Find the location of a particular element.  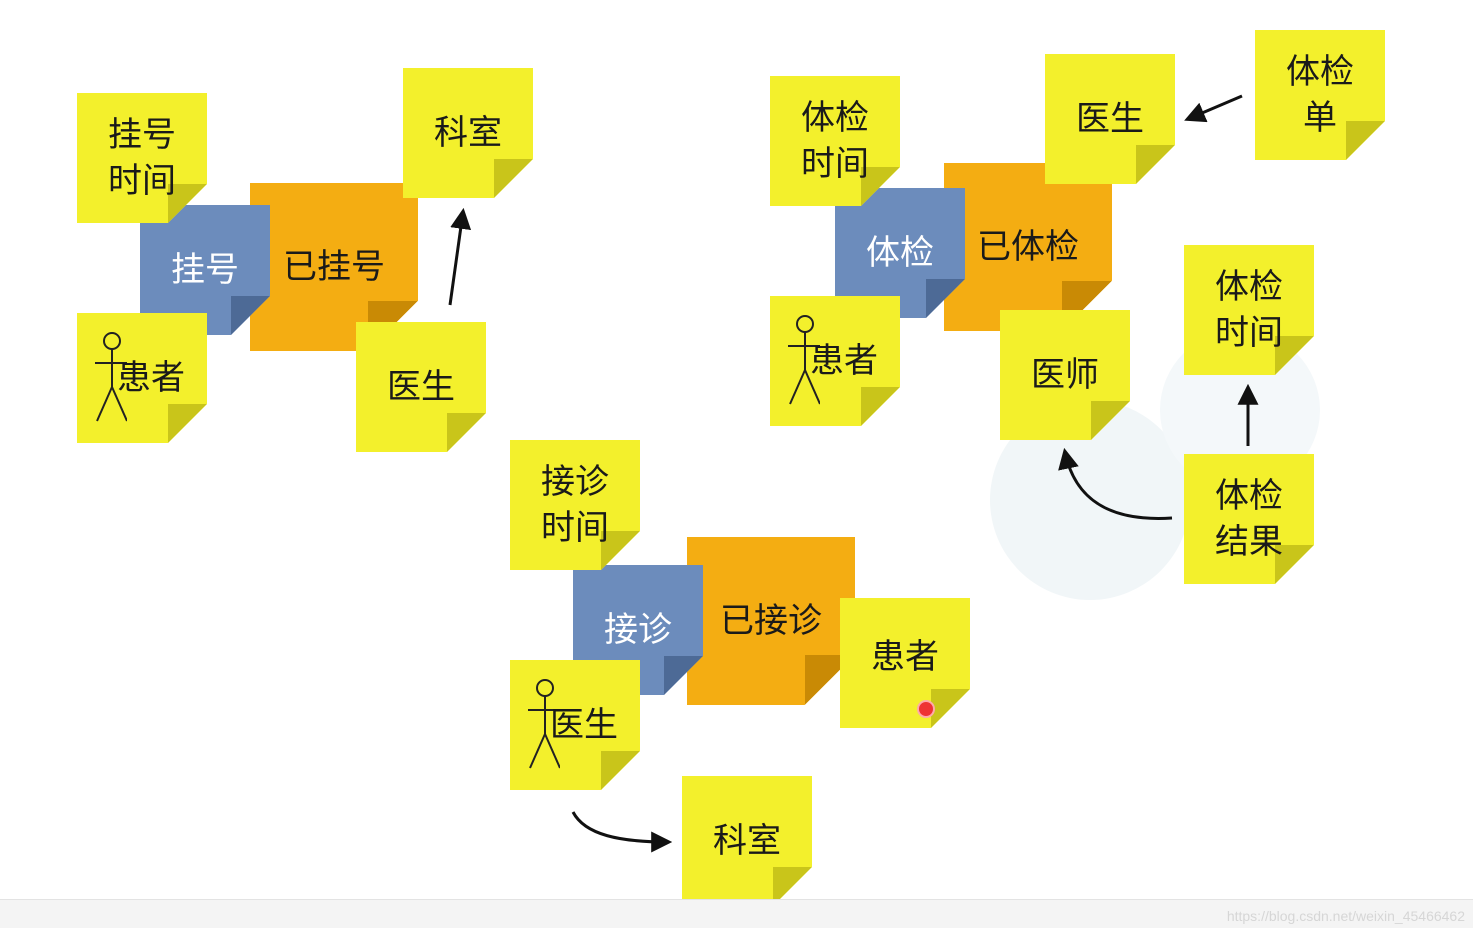

arrow-doctor-to-department is located at coordinates (460, 256).